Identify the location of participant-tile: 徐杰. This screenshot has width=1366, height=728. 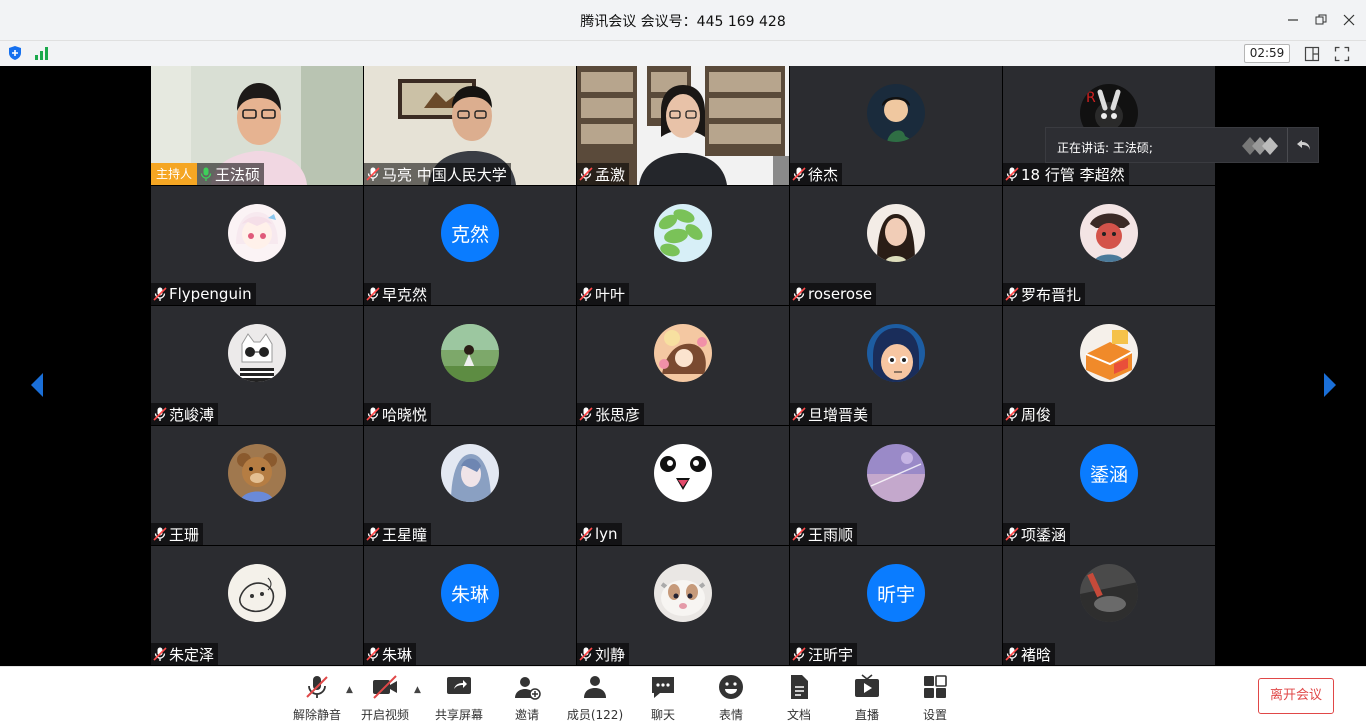
(896, 125).